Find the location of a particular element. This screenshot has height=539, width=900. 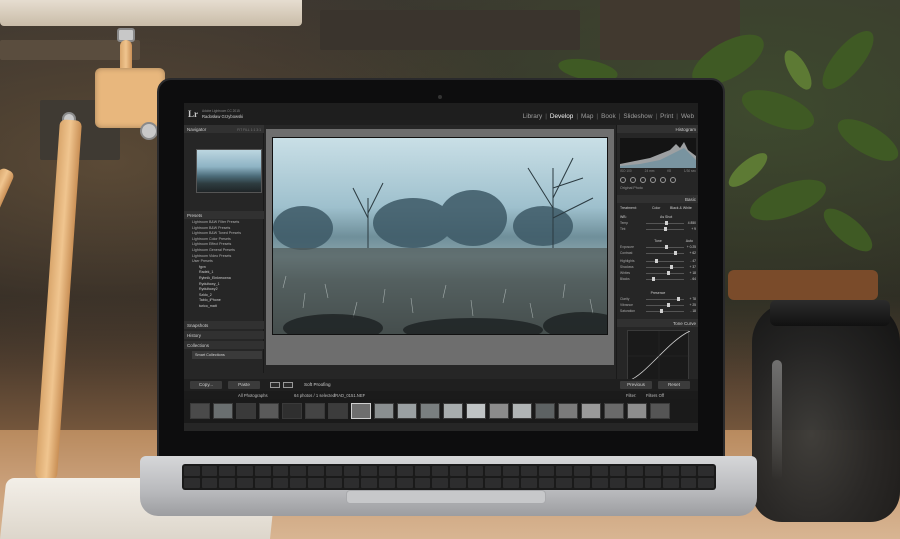

reset-button: Reset is located at coordinates (674, 385).